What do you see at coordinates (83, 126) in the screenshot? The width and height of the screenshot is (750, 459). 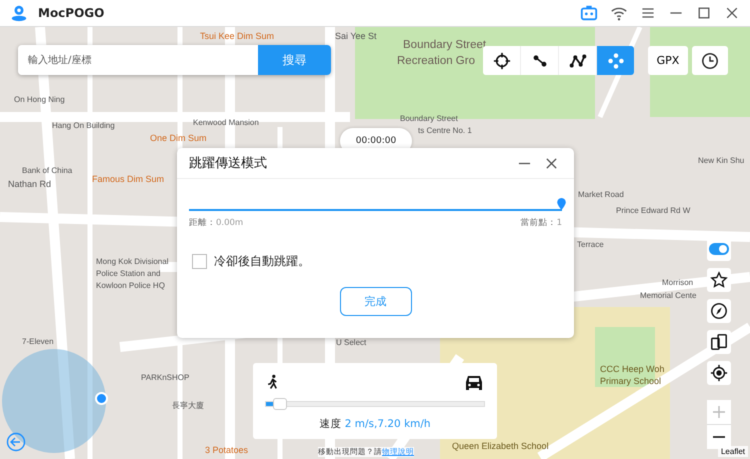 I see `map-label: Hang On Building` at bounding box center [83, 126].